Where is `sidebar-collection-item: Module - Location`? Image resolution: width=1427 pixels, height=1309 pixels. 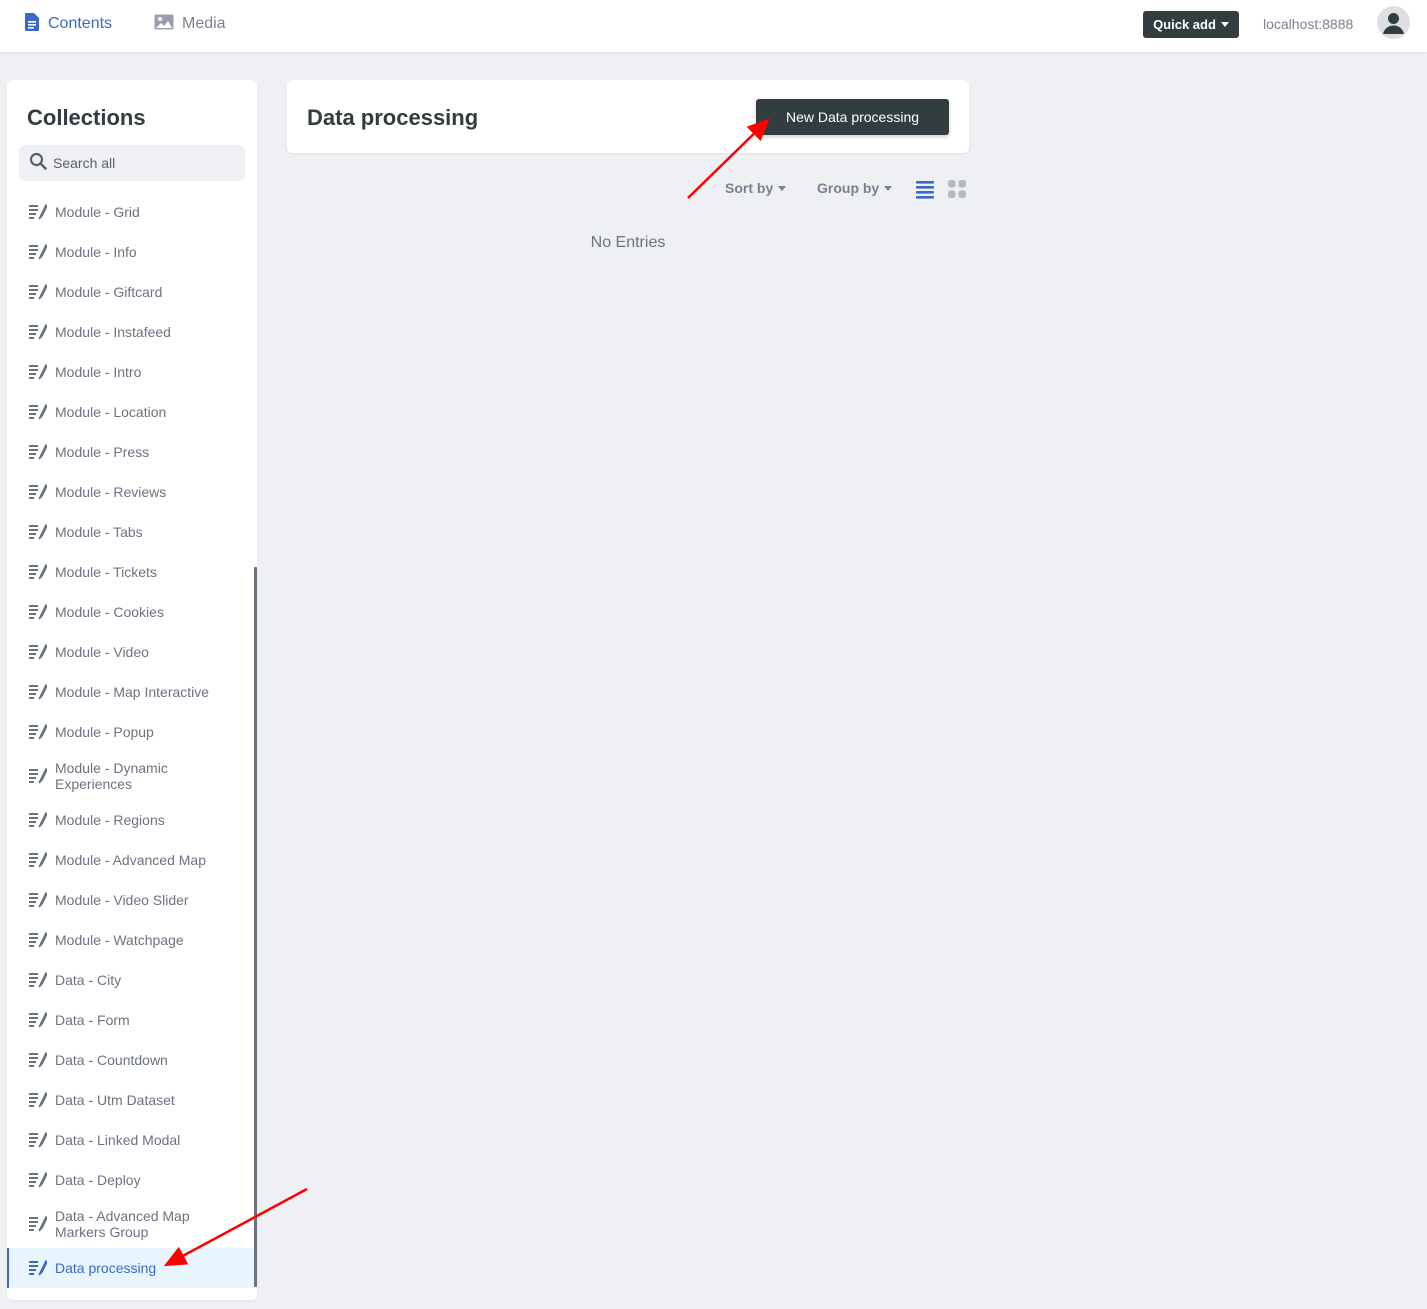 sidebar-collection-item: Module - Location is located at coordinates (132, 412).